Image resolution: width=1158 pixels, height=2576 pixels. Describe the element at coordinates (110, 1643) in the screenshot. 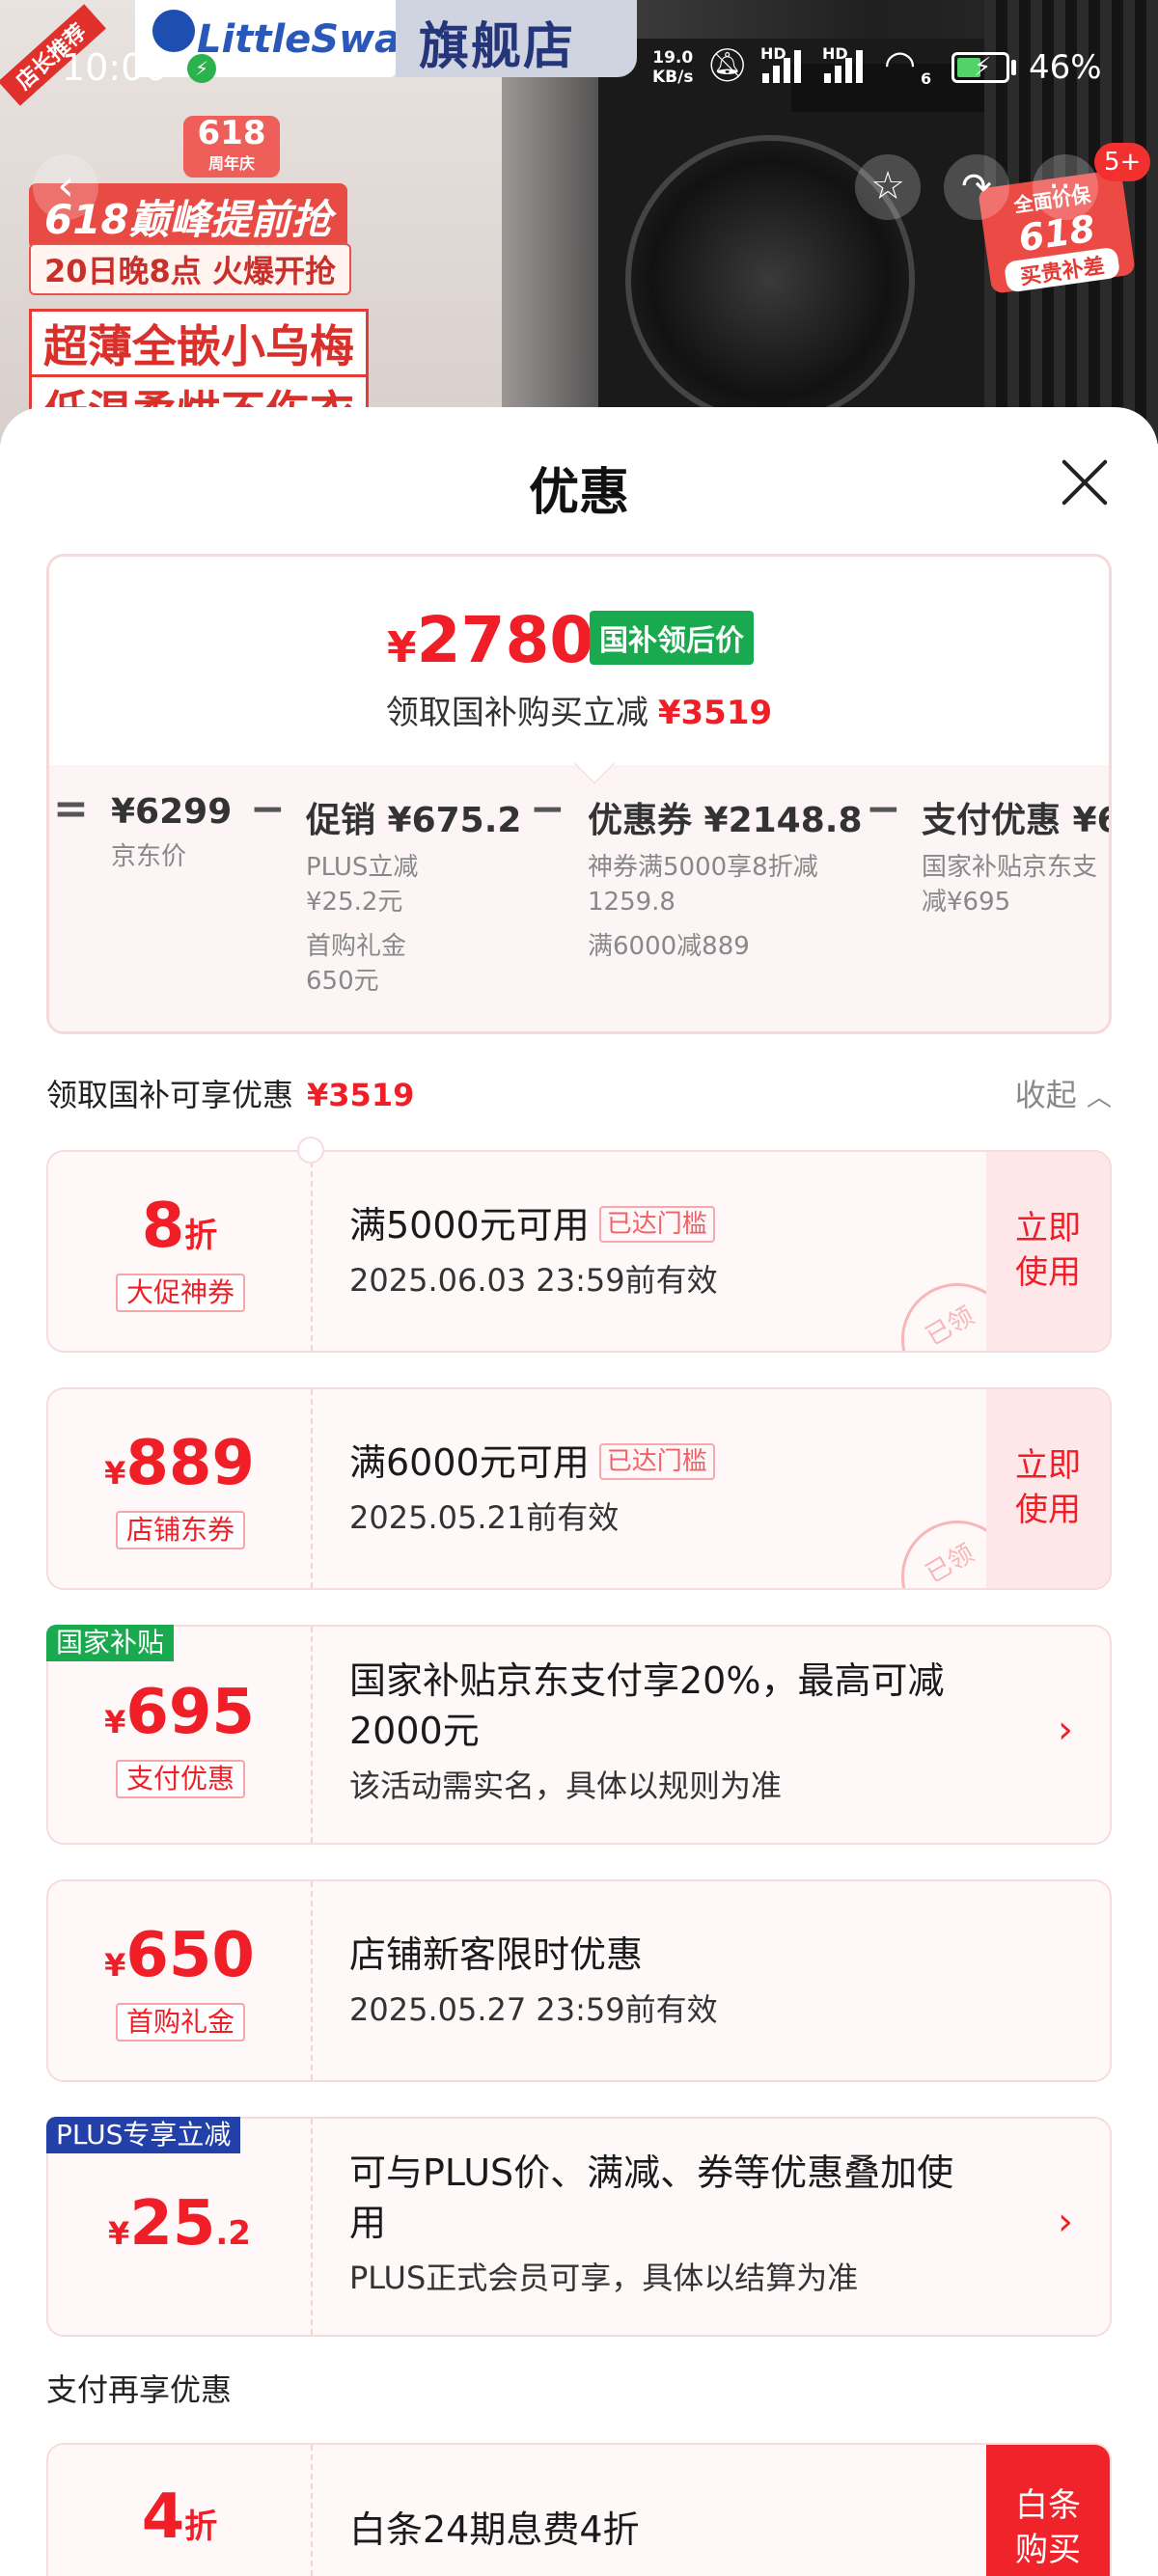

I see `national-subsidy-tag: 国家补贴` at that location.